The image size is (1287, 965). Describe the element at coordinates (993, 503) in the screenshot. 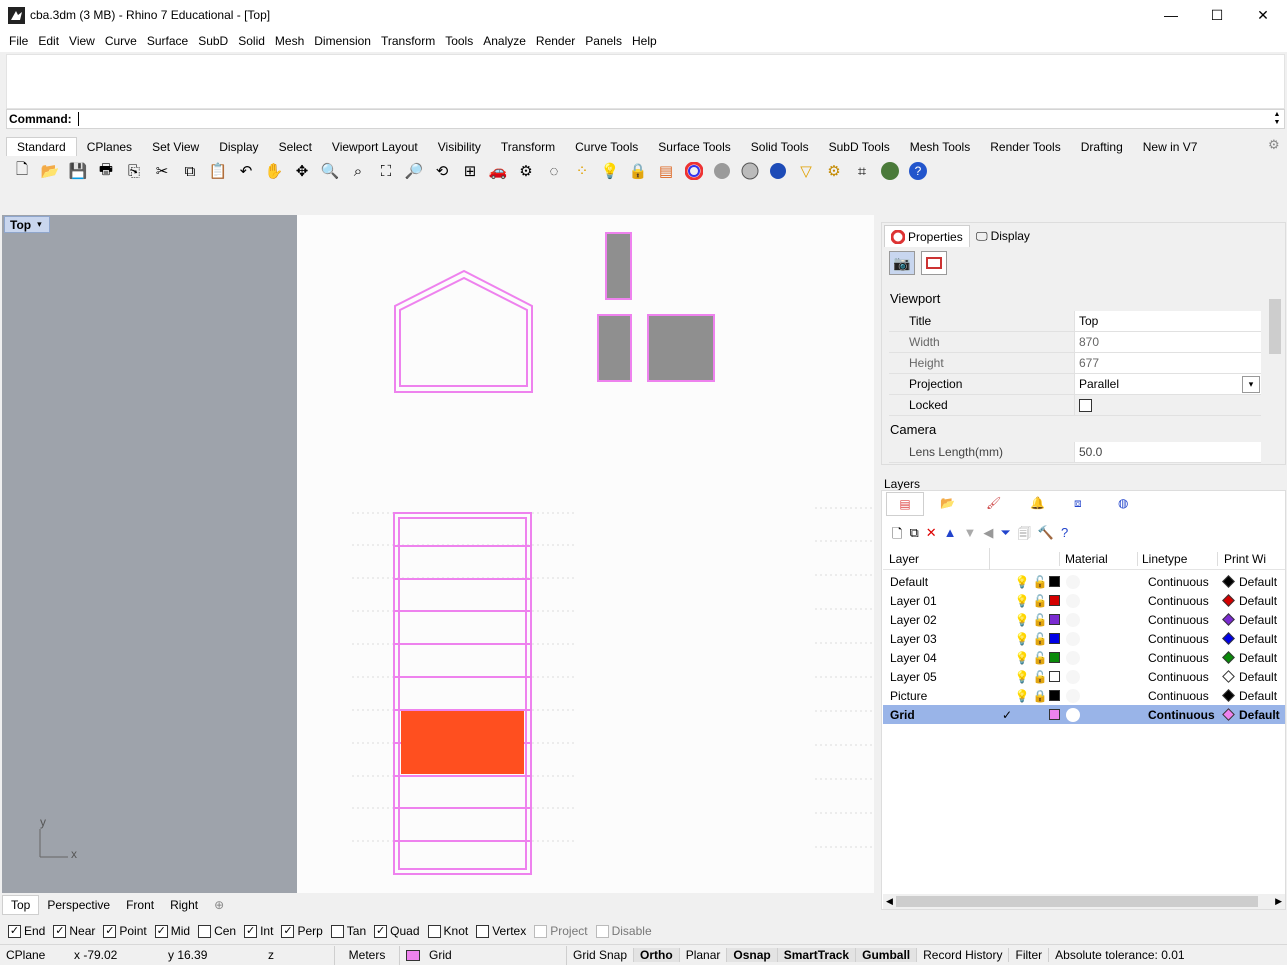

I see `brush-tab-icon: 🖌` at that location.